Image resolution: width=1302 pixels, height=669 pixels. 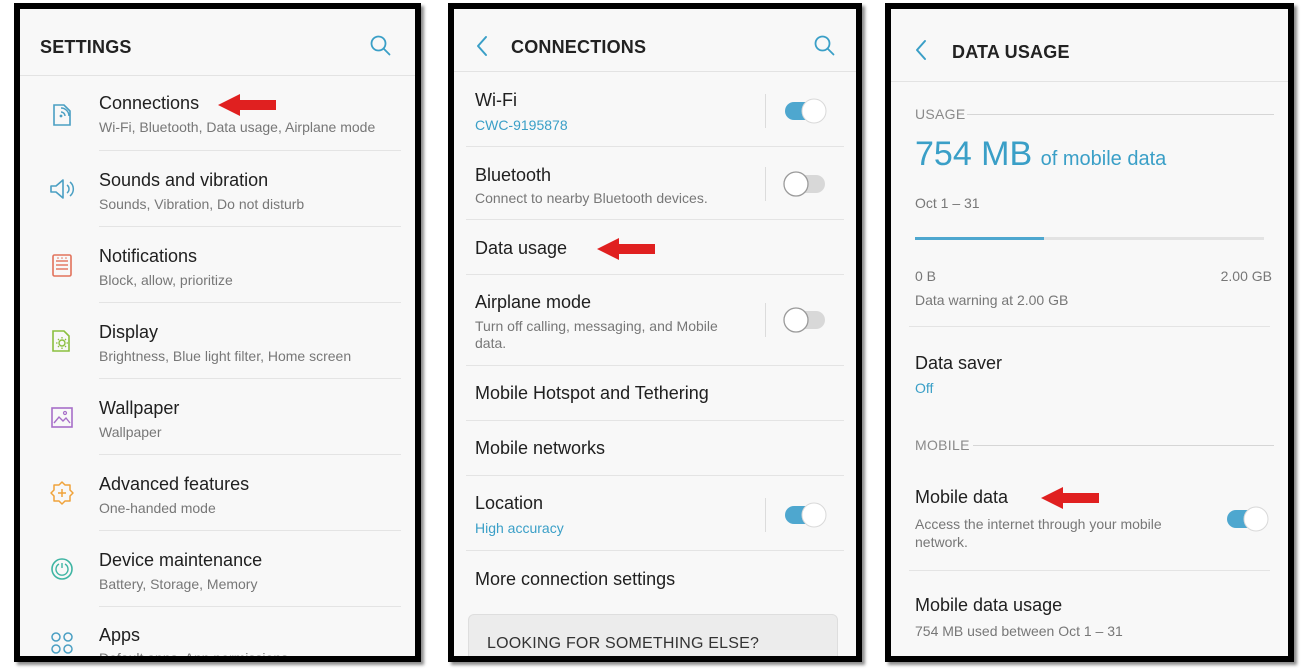 What do you see at coordinates (148, 256) in the screenshot?
I see `settings-item-title: Notifications` at bounding box center [148, 256].